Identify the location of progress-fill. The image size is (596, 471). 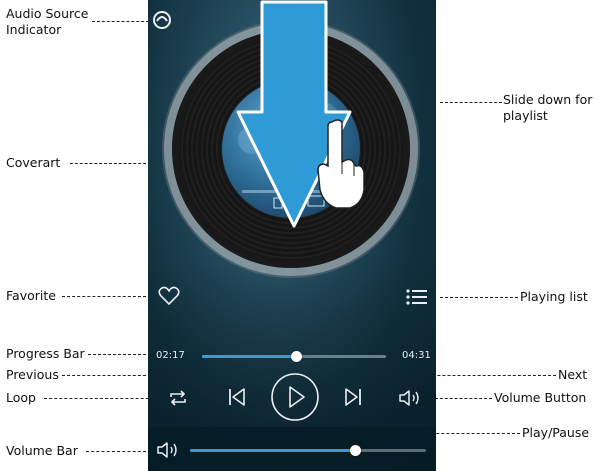
(249, 356).